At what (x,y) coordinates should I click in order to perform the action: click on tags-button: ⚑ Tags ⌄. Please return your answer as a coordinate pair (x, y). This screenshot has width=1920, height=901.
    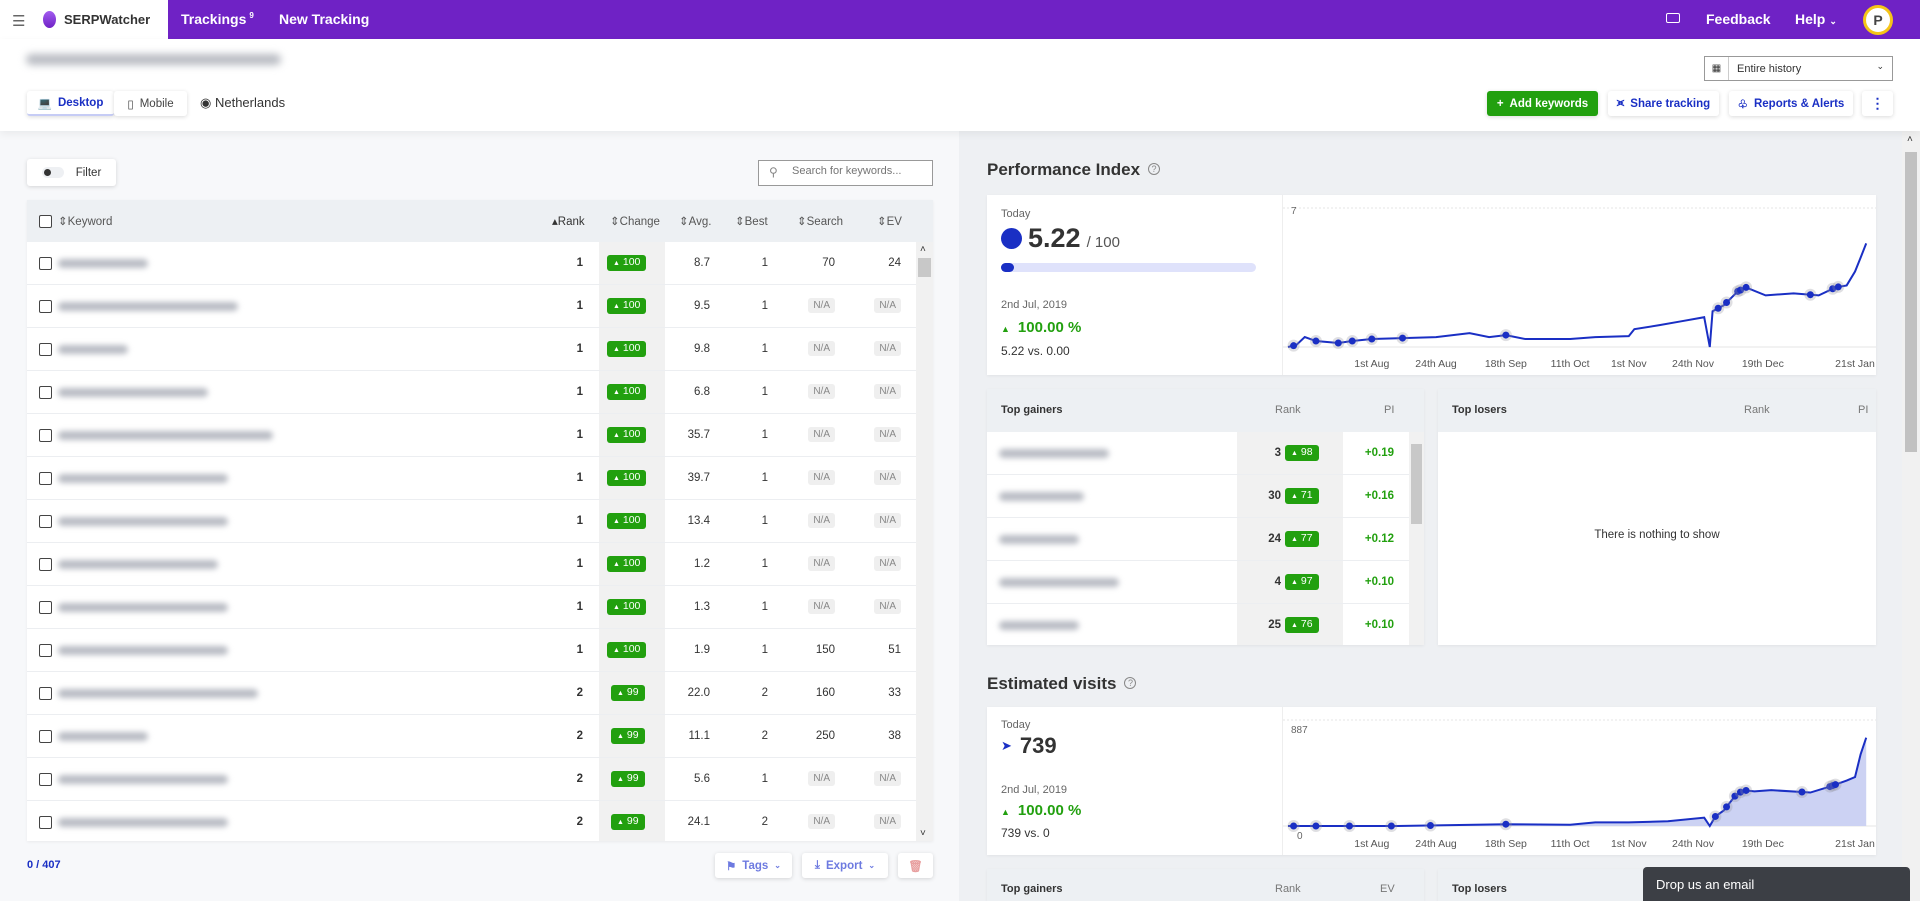
    Looking at the image, I should click on (753, 865).